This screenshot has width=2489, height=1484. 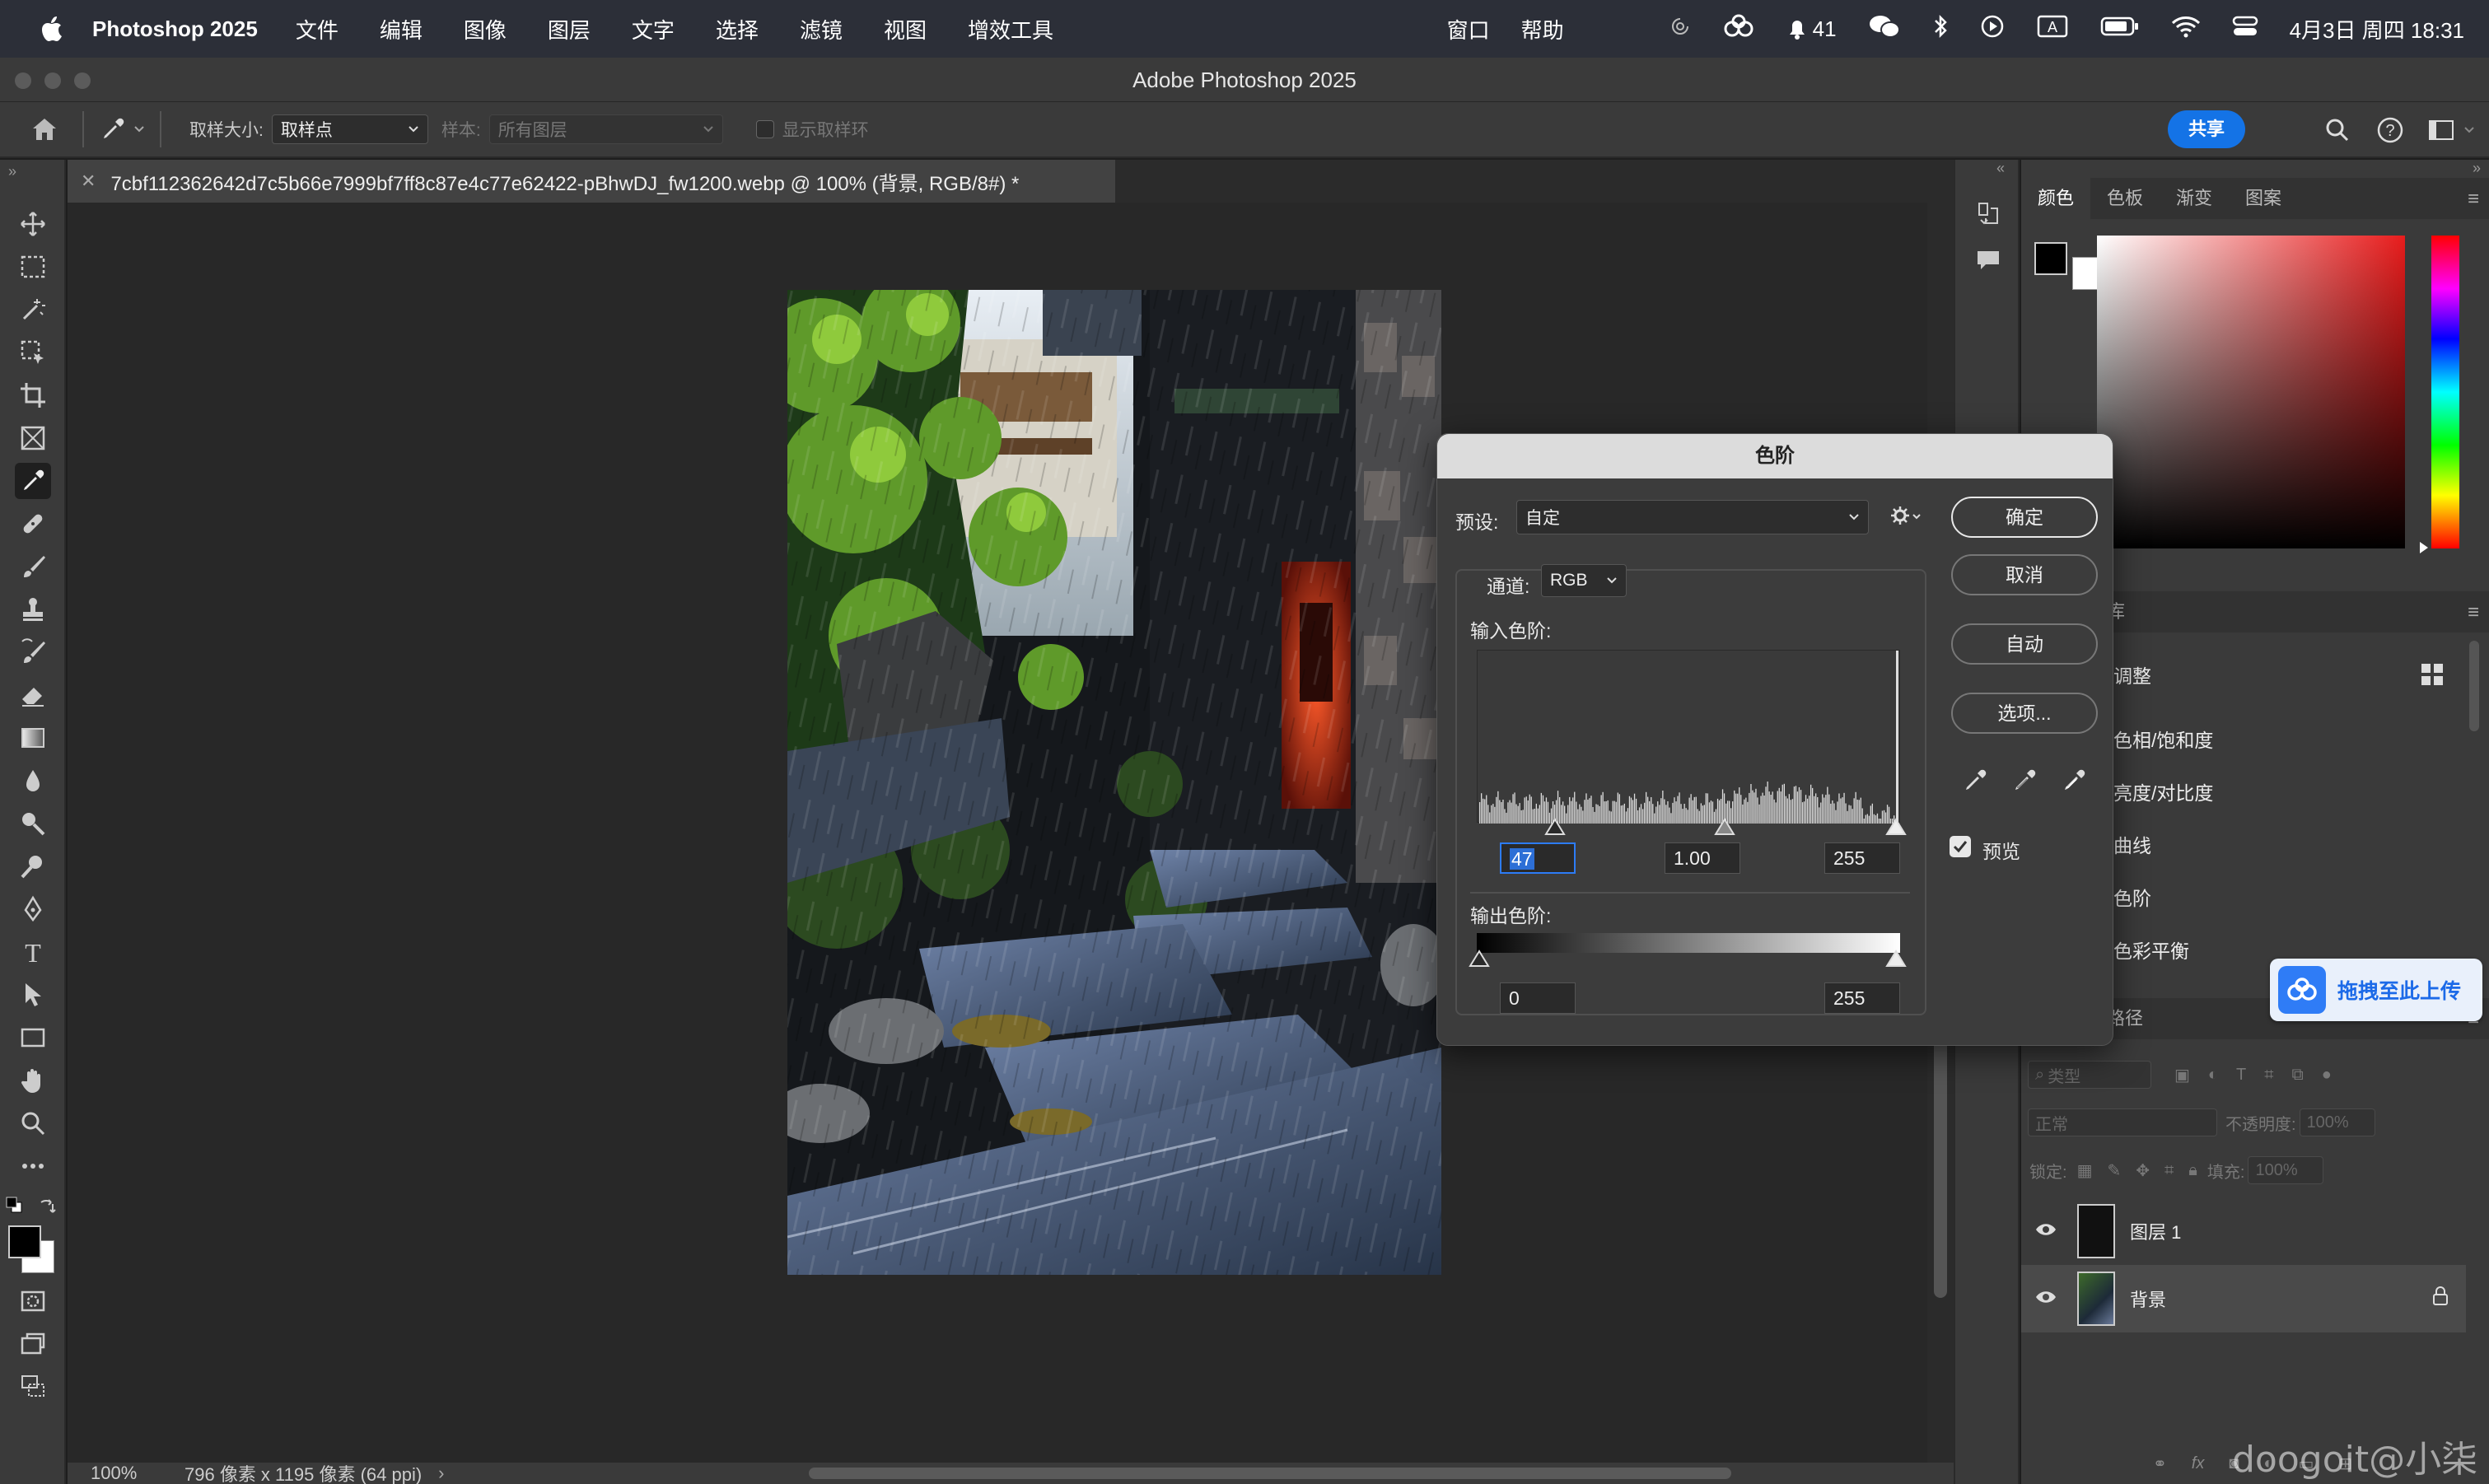 What do you see at coordinates (2327, 1075) in the screenshot?
I see `filter-toggle-icon: ●` at bounding box center [2327, 1075].